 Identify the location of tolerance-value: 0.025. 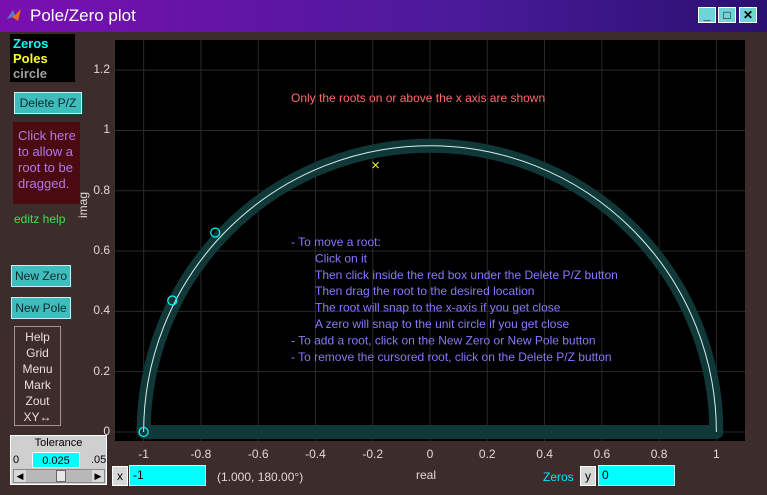
(56, 460).